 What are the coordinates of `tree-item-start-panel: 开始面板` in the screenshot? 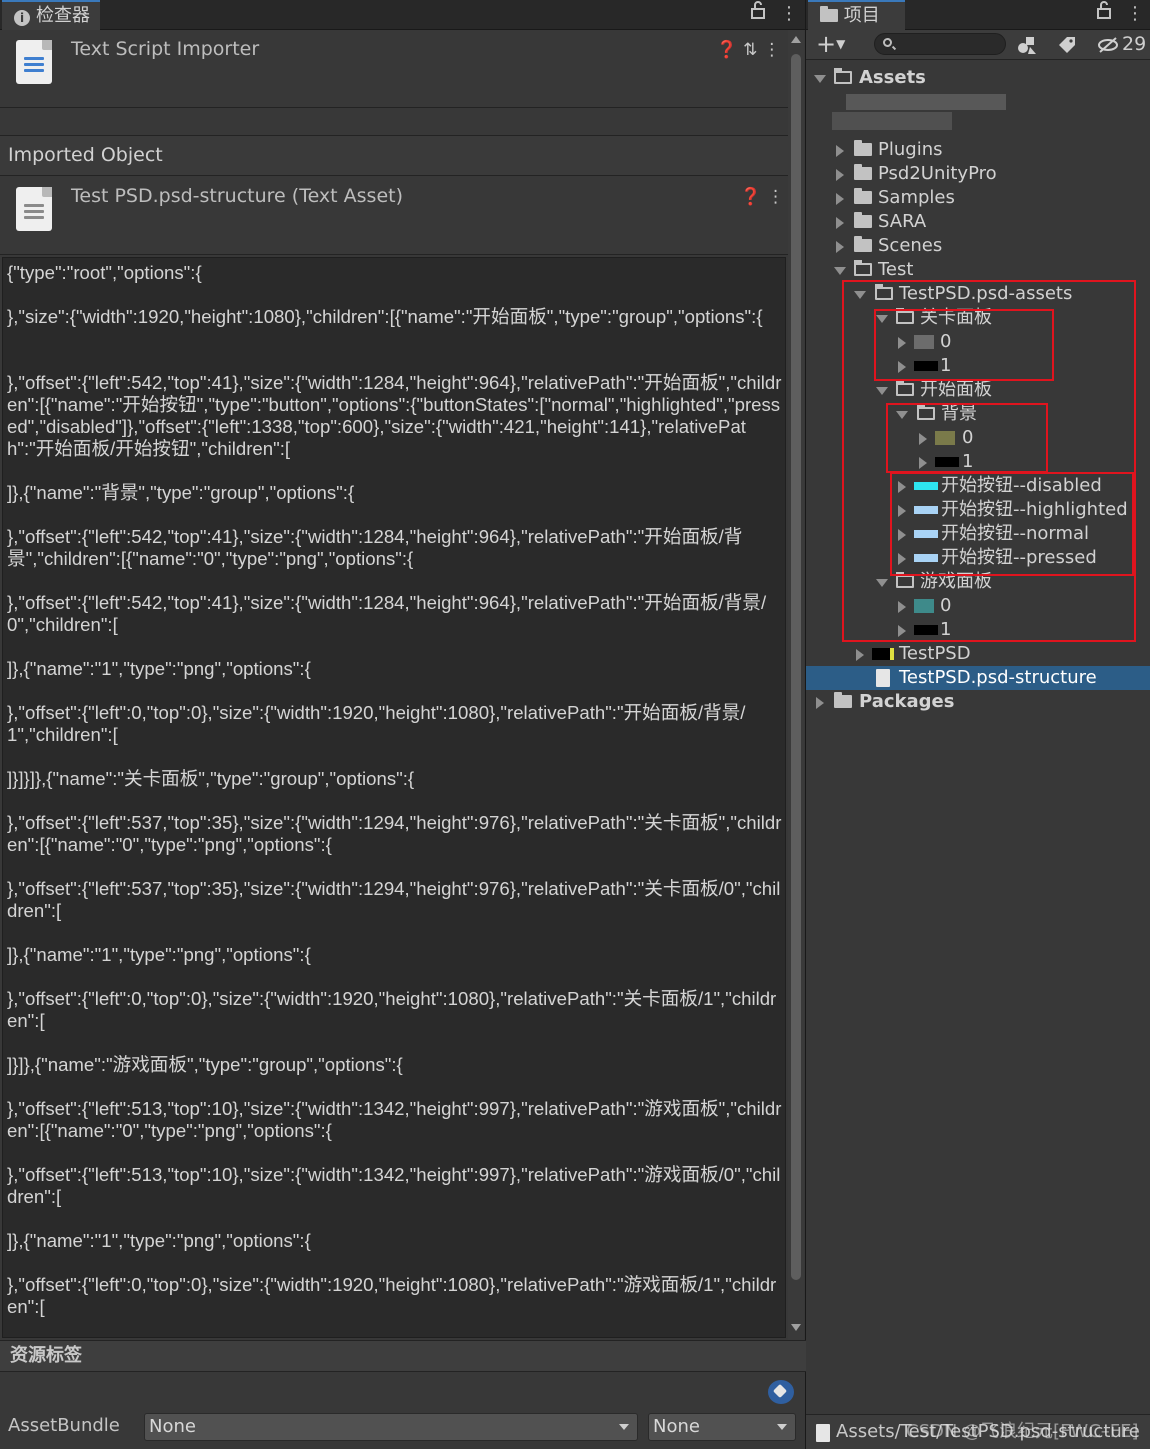 It's located at (978, 390).